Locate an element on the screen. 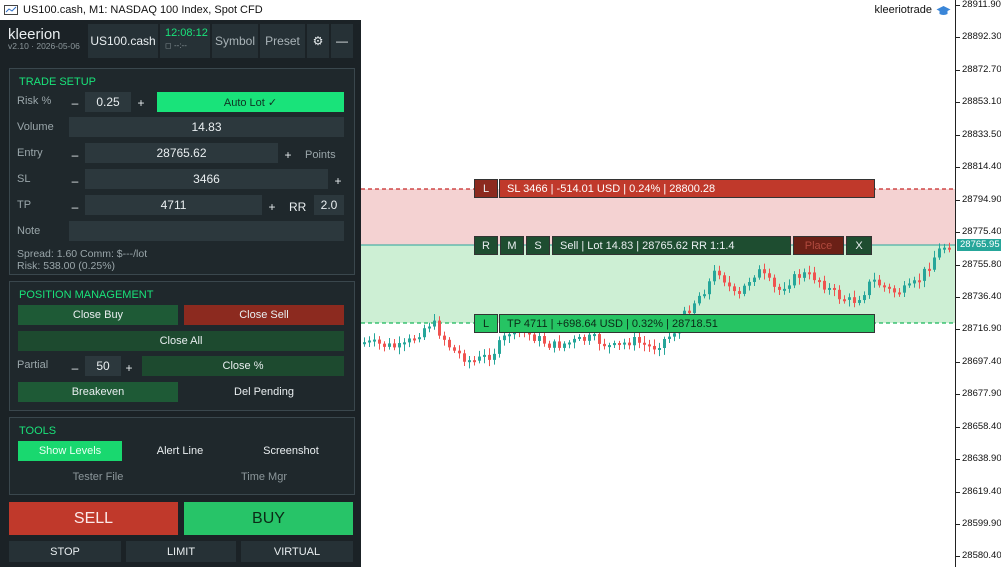 The height and width of the screenshot is (567, 1001). sell-button: SELL is located at coordinates (93, 518).